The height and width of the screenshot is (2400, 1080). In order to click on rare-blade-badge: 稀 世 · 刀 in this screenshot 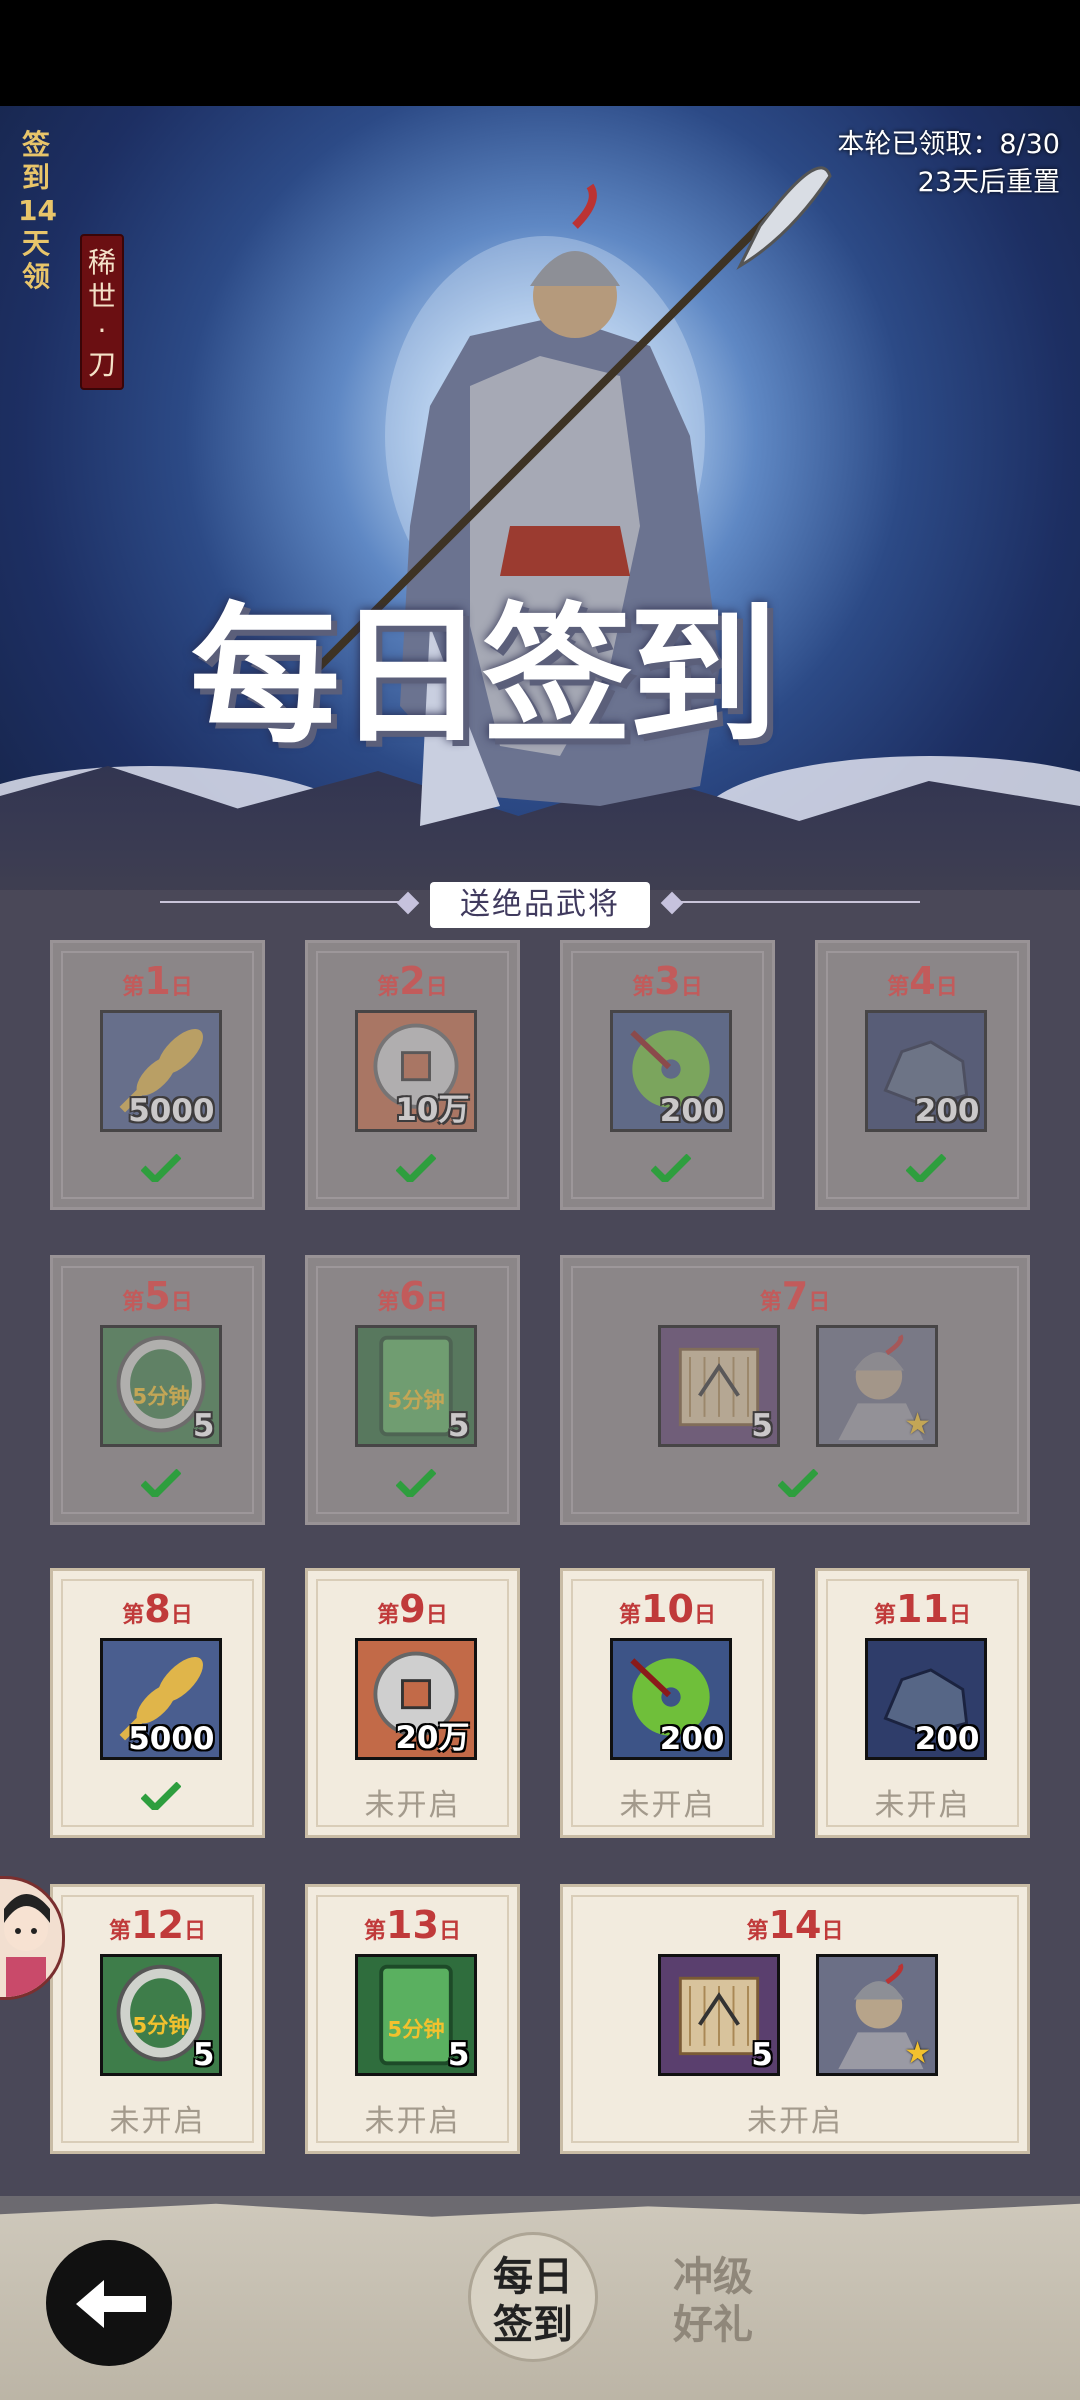, I will do `click(102, 312)`.